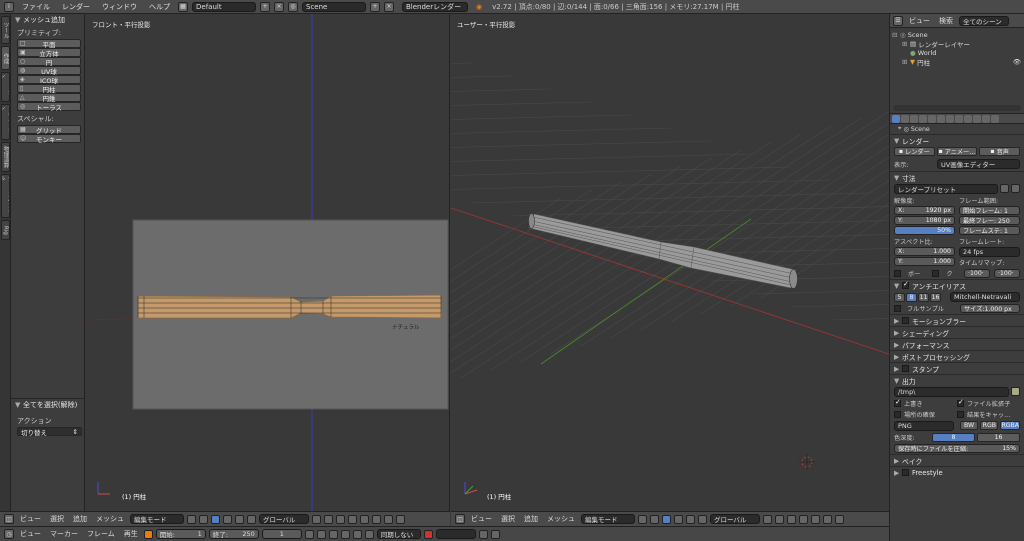 This screenshot has width=1024, height=541. Describe the element at coordinates (47, 19) in the screenshot. I see `add-mesh-panel-header: ▼ メッシュ追加` at that location.